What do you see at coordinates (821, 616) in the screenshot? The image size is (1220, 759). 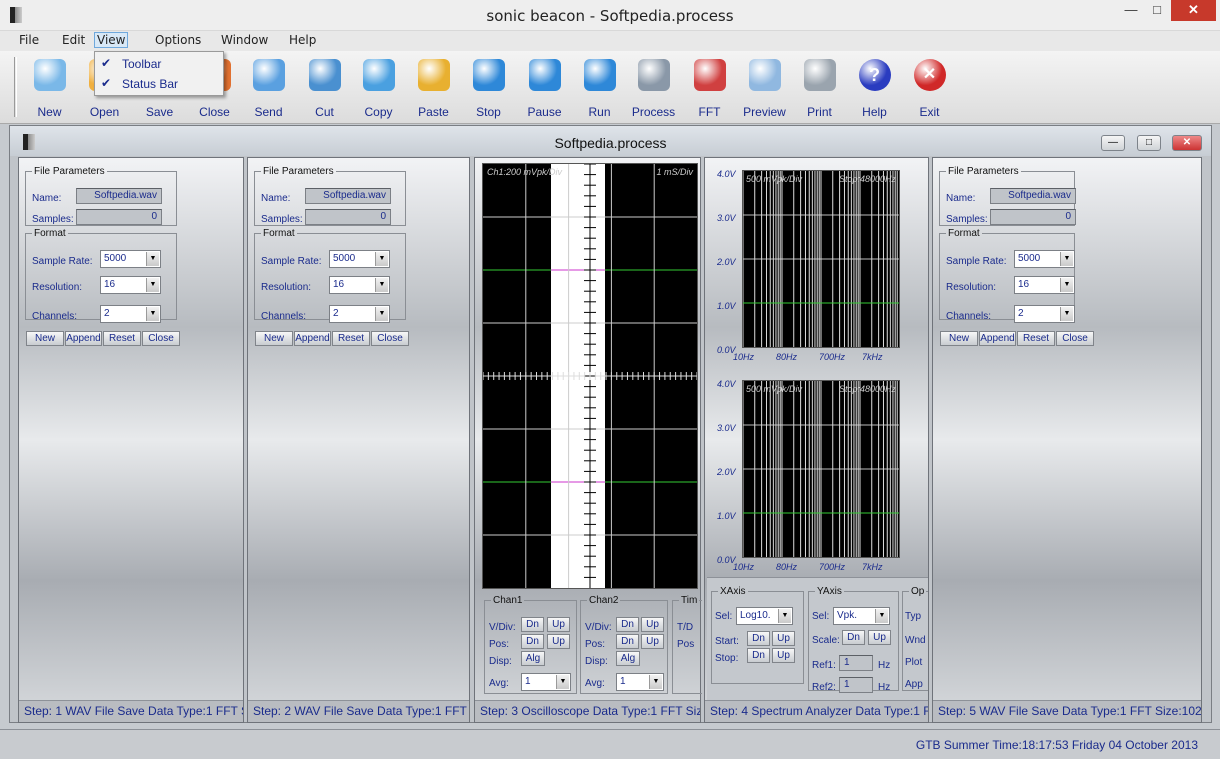 I see `yaxis-sel-label: Sel:` at bounding box center [821, 616].